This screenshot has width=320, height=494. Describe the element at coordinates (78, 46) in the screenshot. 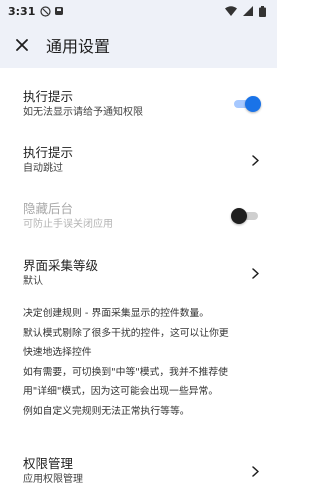

I see `page-title: 通用设置` at that location.